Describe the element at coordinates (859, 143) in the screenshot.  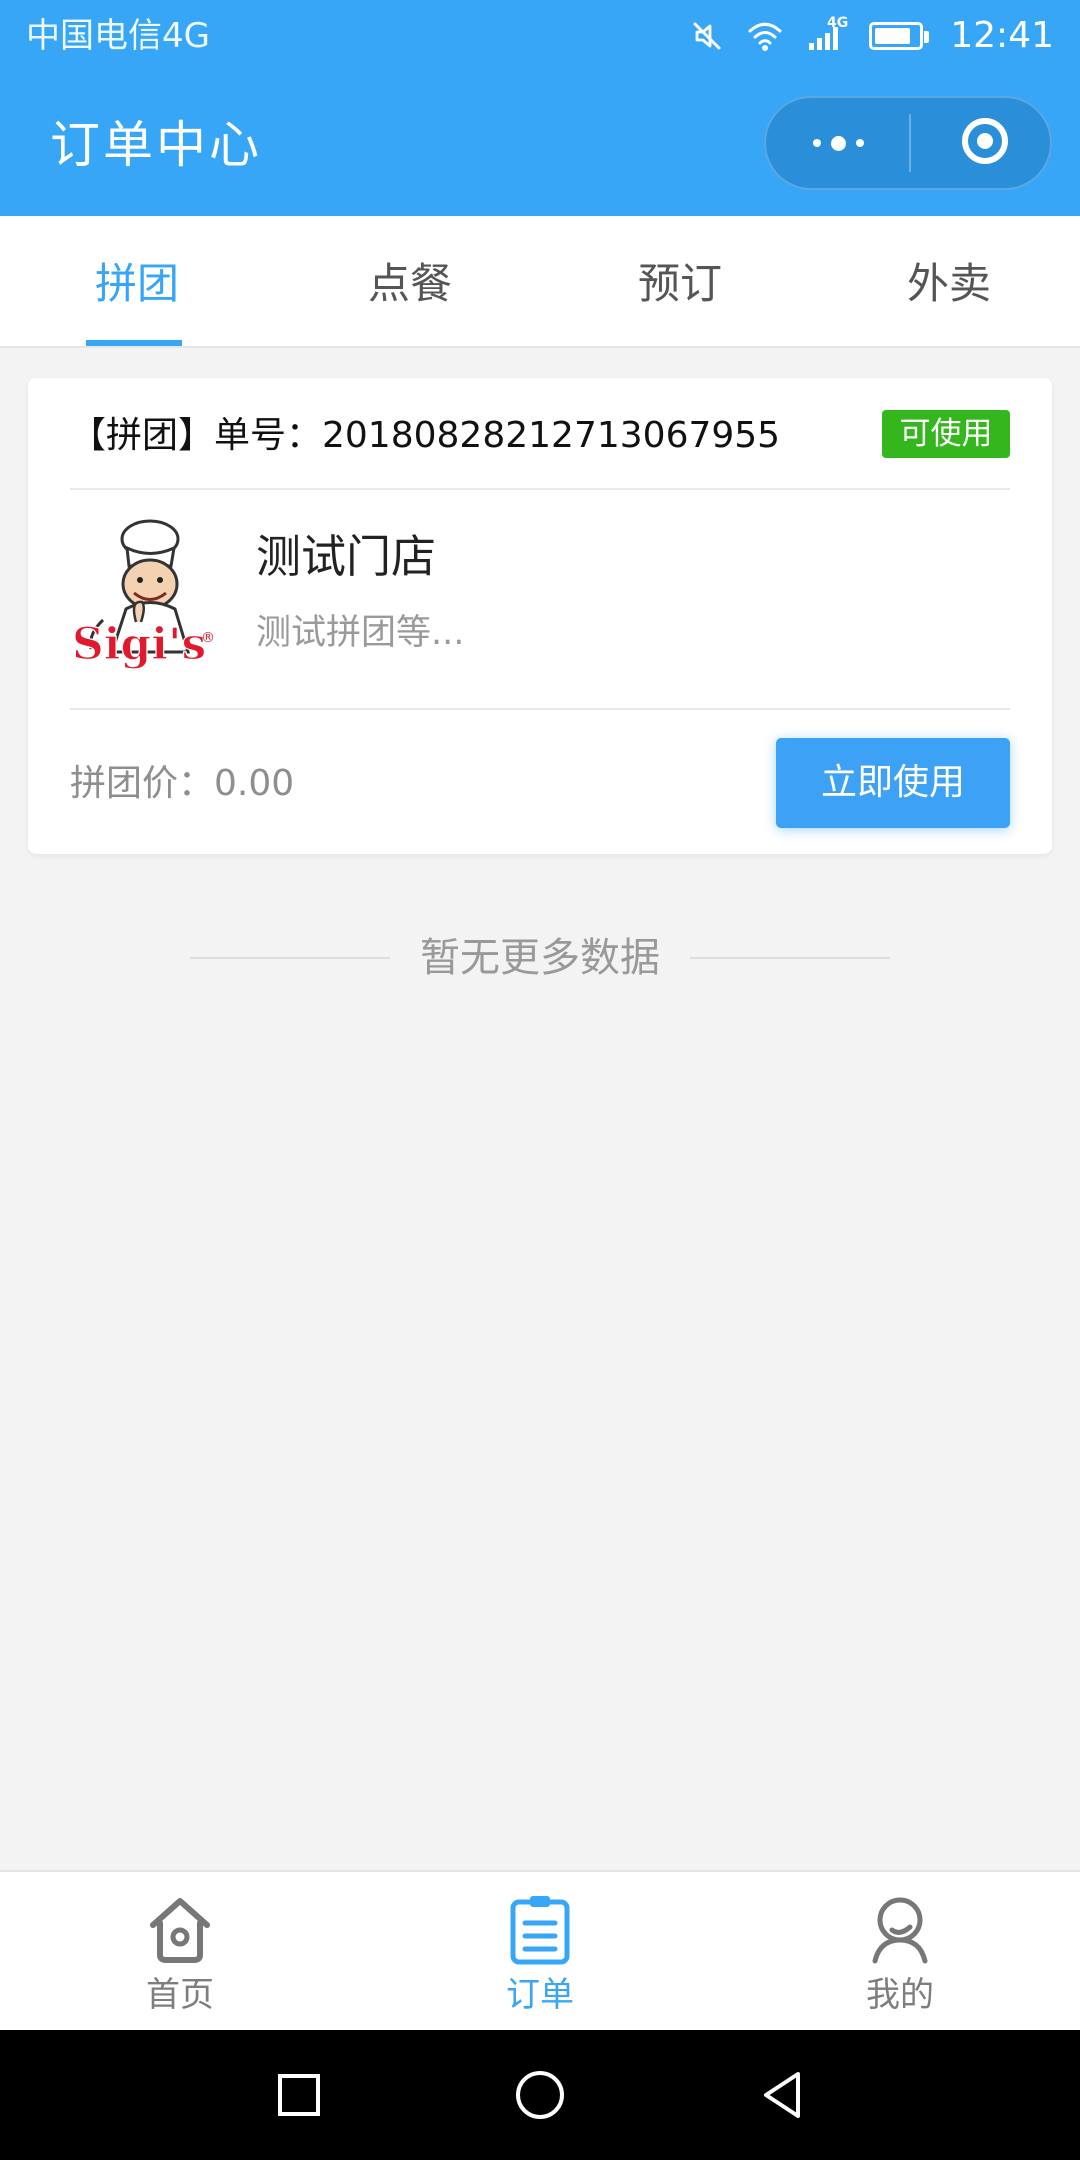
I see `more-dot-right` at that location.